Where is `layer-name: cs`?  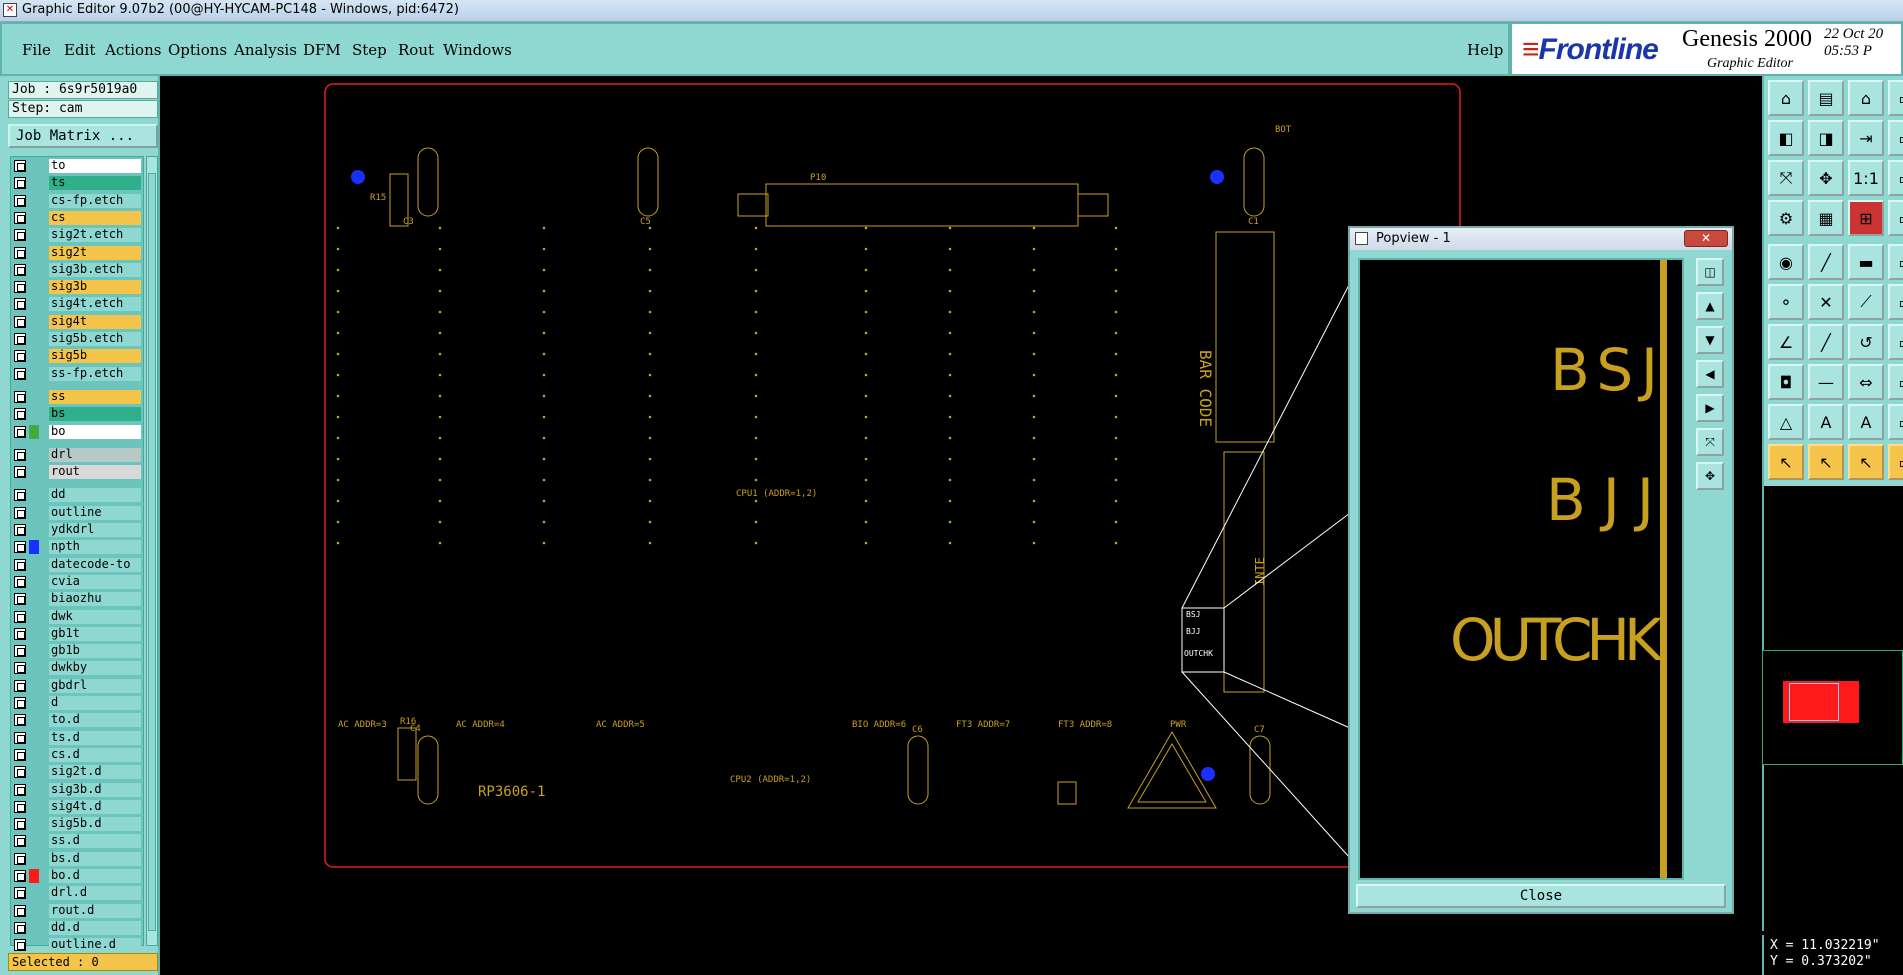
layer-name: cs is located at coordinates (95, 217).